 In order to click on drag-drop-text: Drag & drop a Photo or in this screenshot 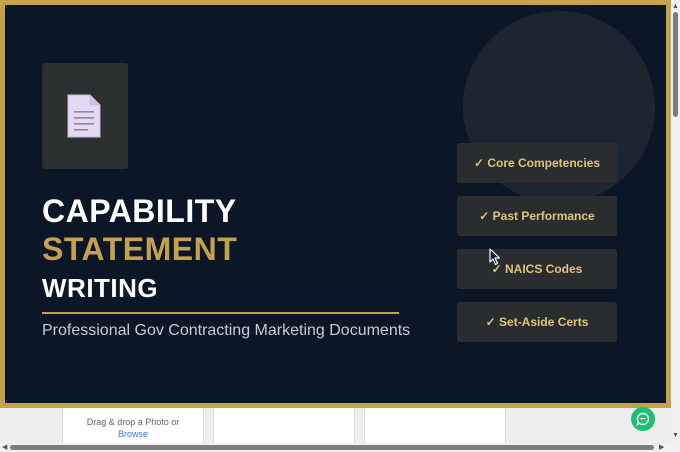, I will do `click(133, 422)`.